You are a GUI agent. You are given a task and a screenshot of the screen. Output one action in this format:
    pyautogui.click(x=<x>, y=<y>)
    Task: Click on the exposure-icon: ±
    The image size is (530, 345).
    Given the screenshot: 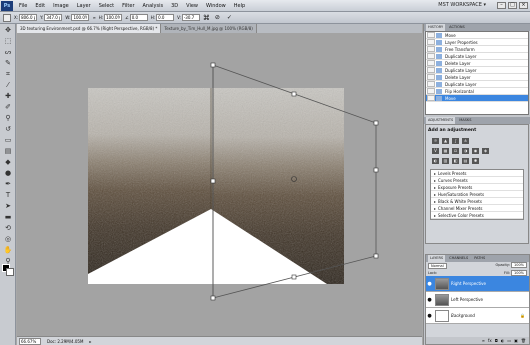 What is the action you would take?
    pyautogui.click(x=465, y=141)
    